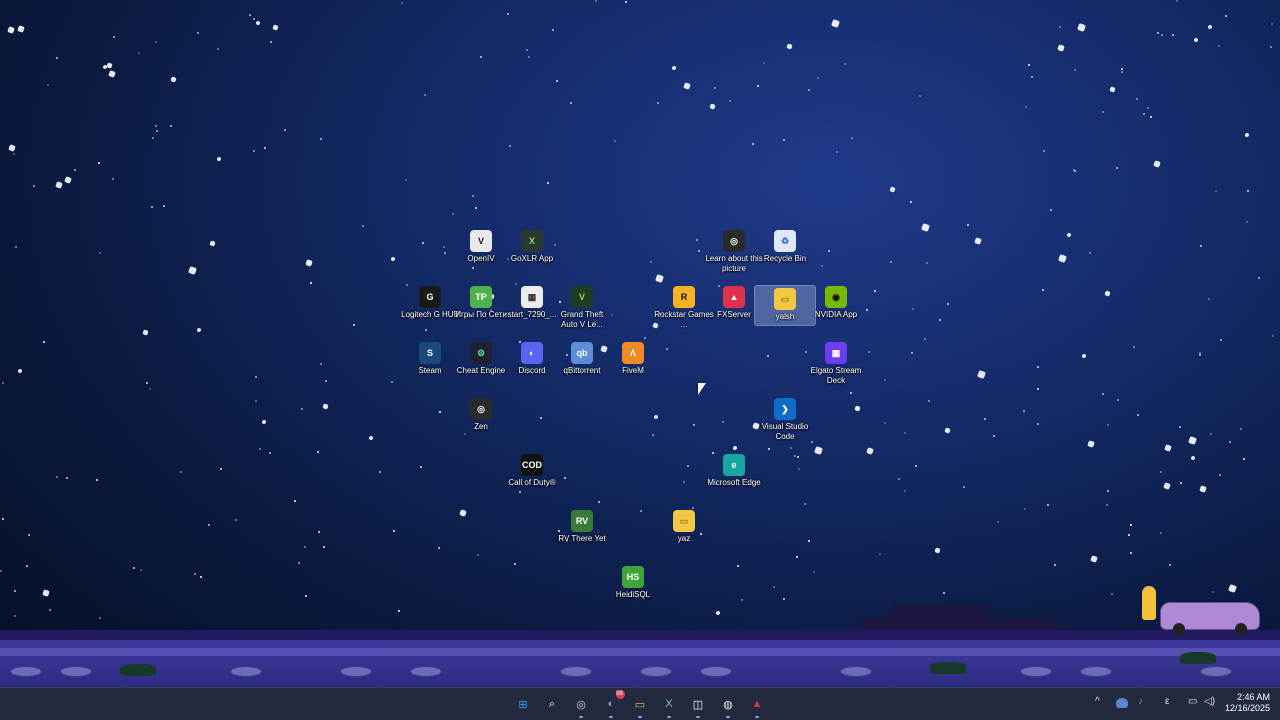 The width and height of the screenshot is (1280, 720). I want to click on cloud-sync-icon, so click(1122, 703).